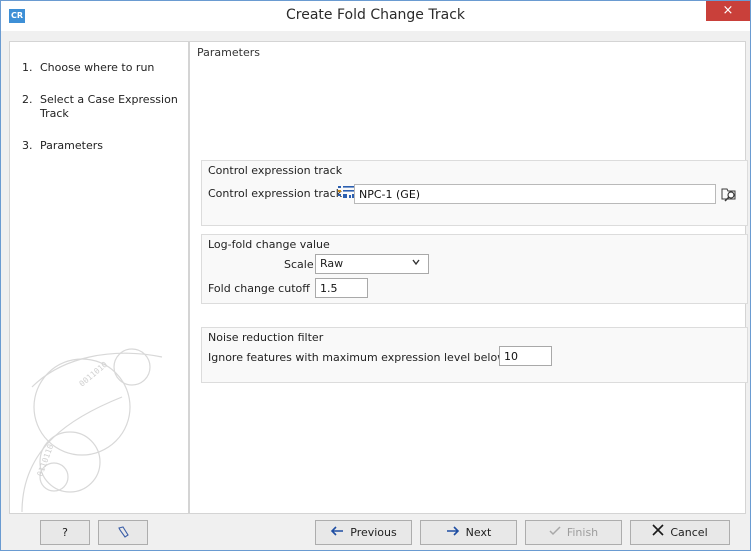  Describe the element at coordinates (27, 99) in the screenshot. I see `step-number: 2.` at that location.